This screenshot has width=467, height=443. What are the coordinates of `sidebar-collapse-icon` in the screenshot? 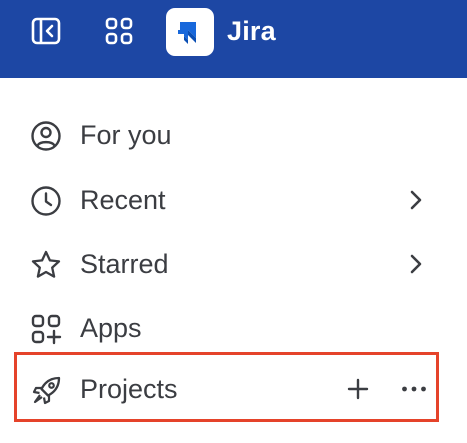 It's located at (46, 33).